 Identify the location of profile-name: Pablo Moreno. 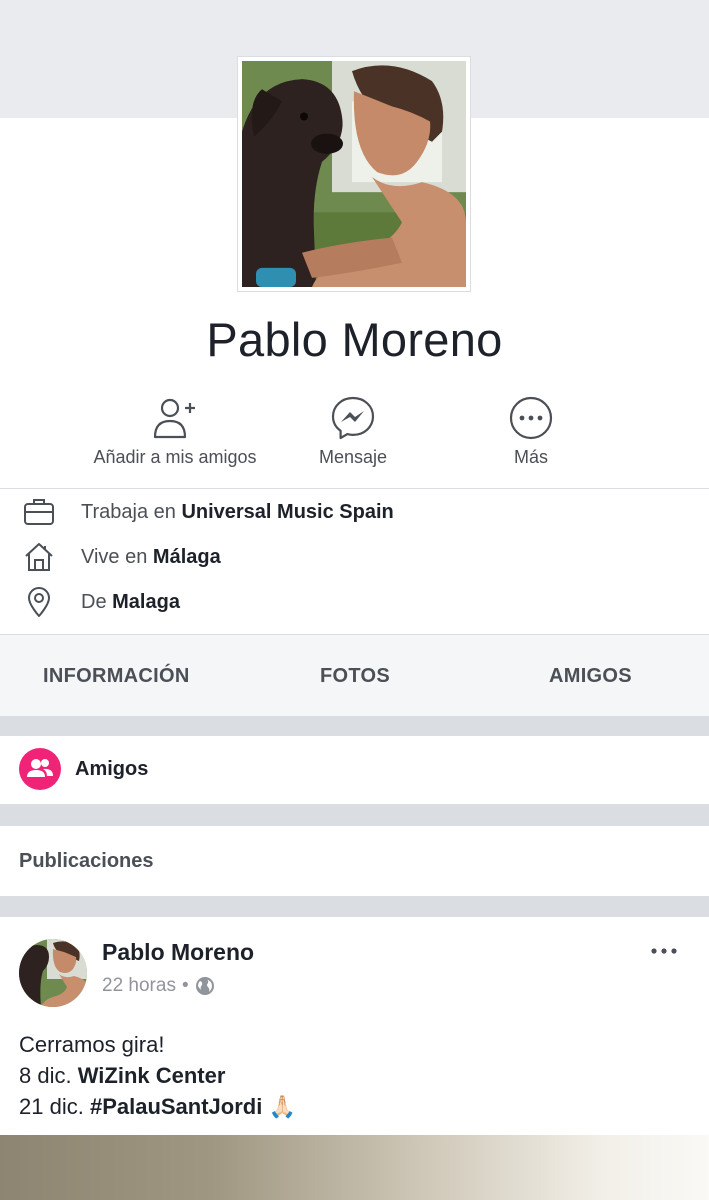
(354, 339).